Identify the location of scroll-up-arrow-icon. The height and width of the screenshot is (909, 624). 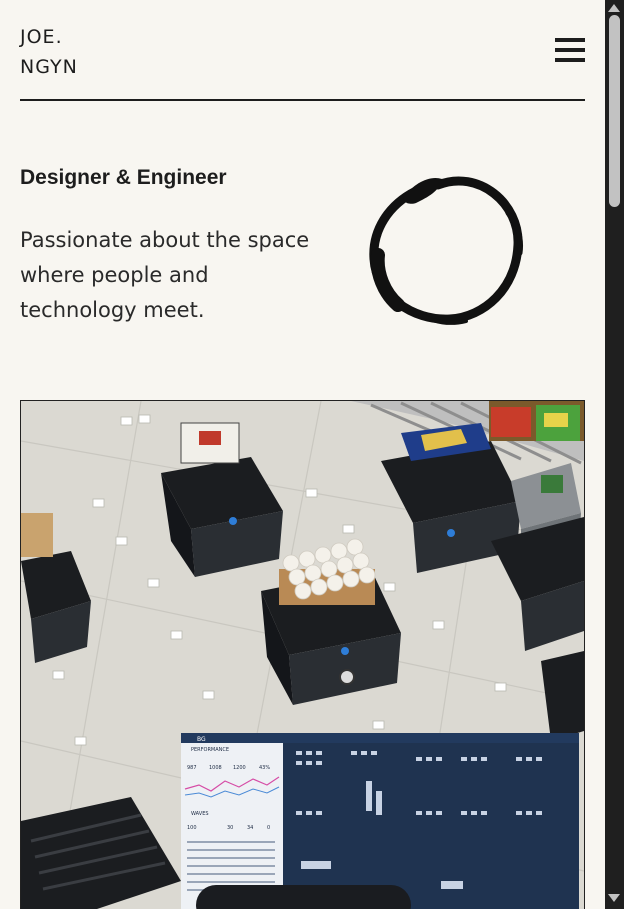
(614, 8).